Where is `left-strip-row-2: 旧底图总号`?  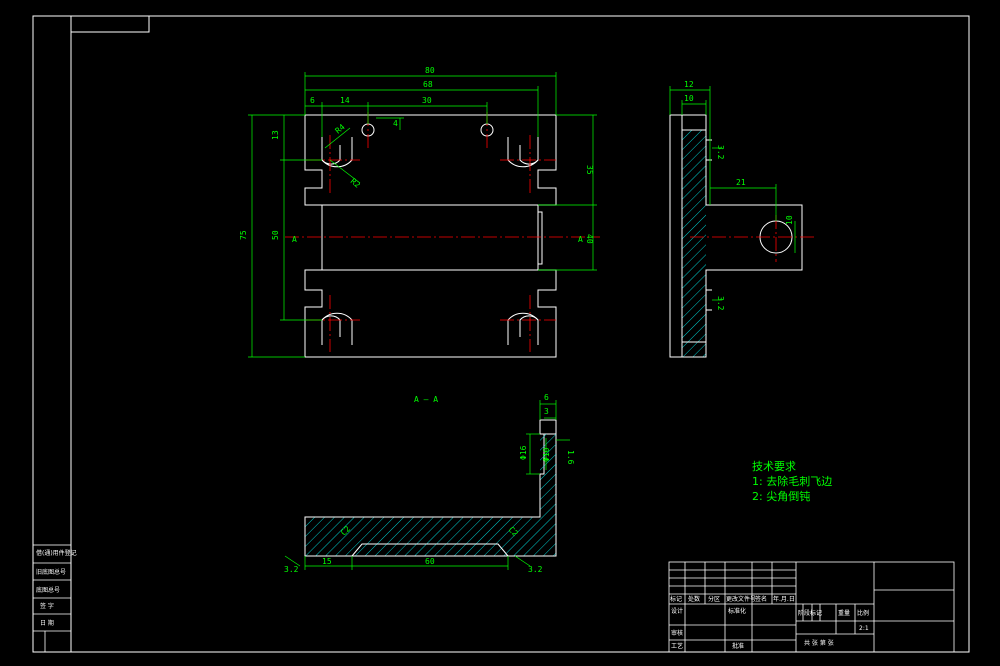
left-strip-row-2: 旧底图总号 is located at coordinates (51, 572).